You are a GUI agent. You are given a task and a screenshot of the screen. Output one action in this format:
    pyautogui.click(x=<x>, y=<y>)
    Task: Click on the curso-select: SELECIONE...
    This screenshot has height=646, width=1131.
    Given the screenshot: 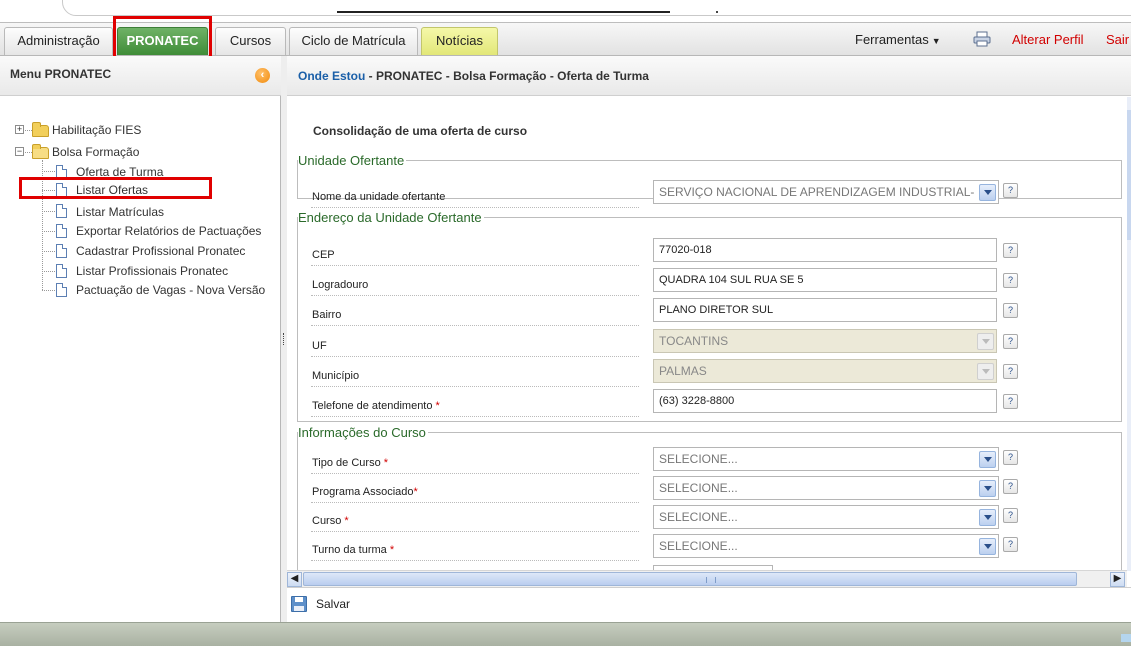 What is the action you would take?
    pyautogui.click(x=826, y=517)
    